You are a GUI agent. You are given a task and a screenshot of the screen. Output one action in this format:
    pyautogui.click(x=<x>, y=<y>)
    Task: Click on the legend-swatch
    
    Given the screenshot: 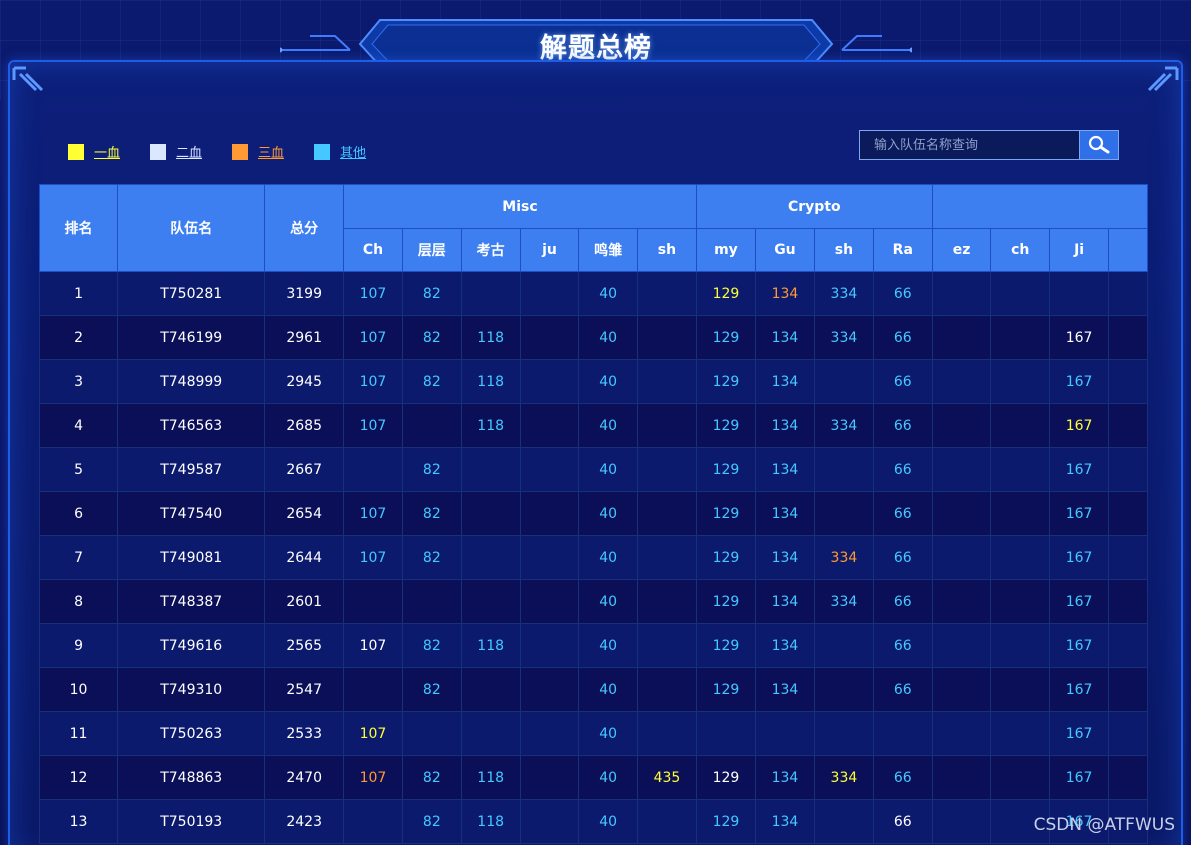 What is the action you would take?
    pyautogui.click(x=240, y=151)
    